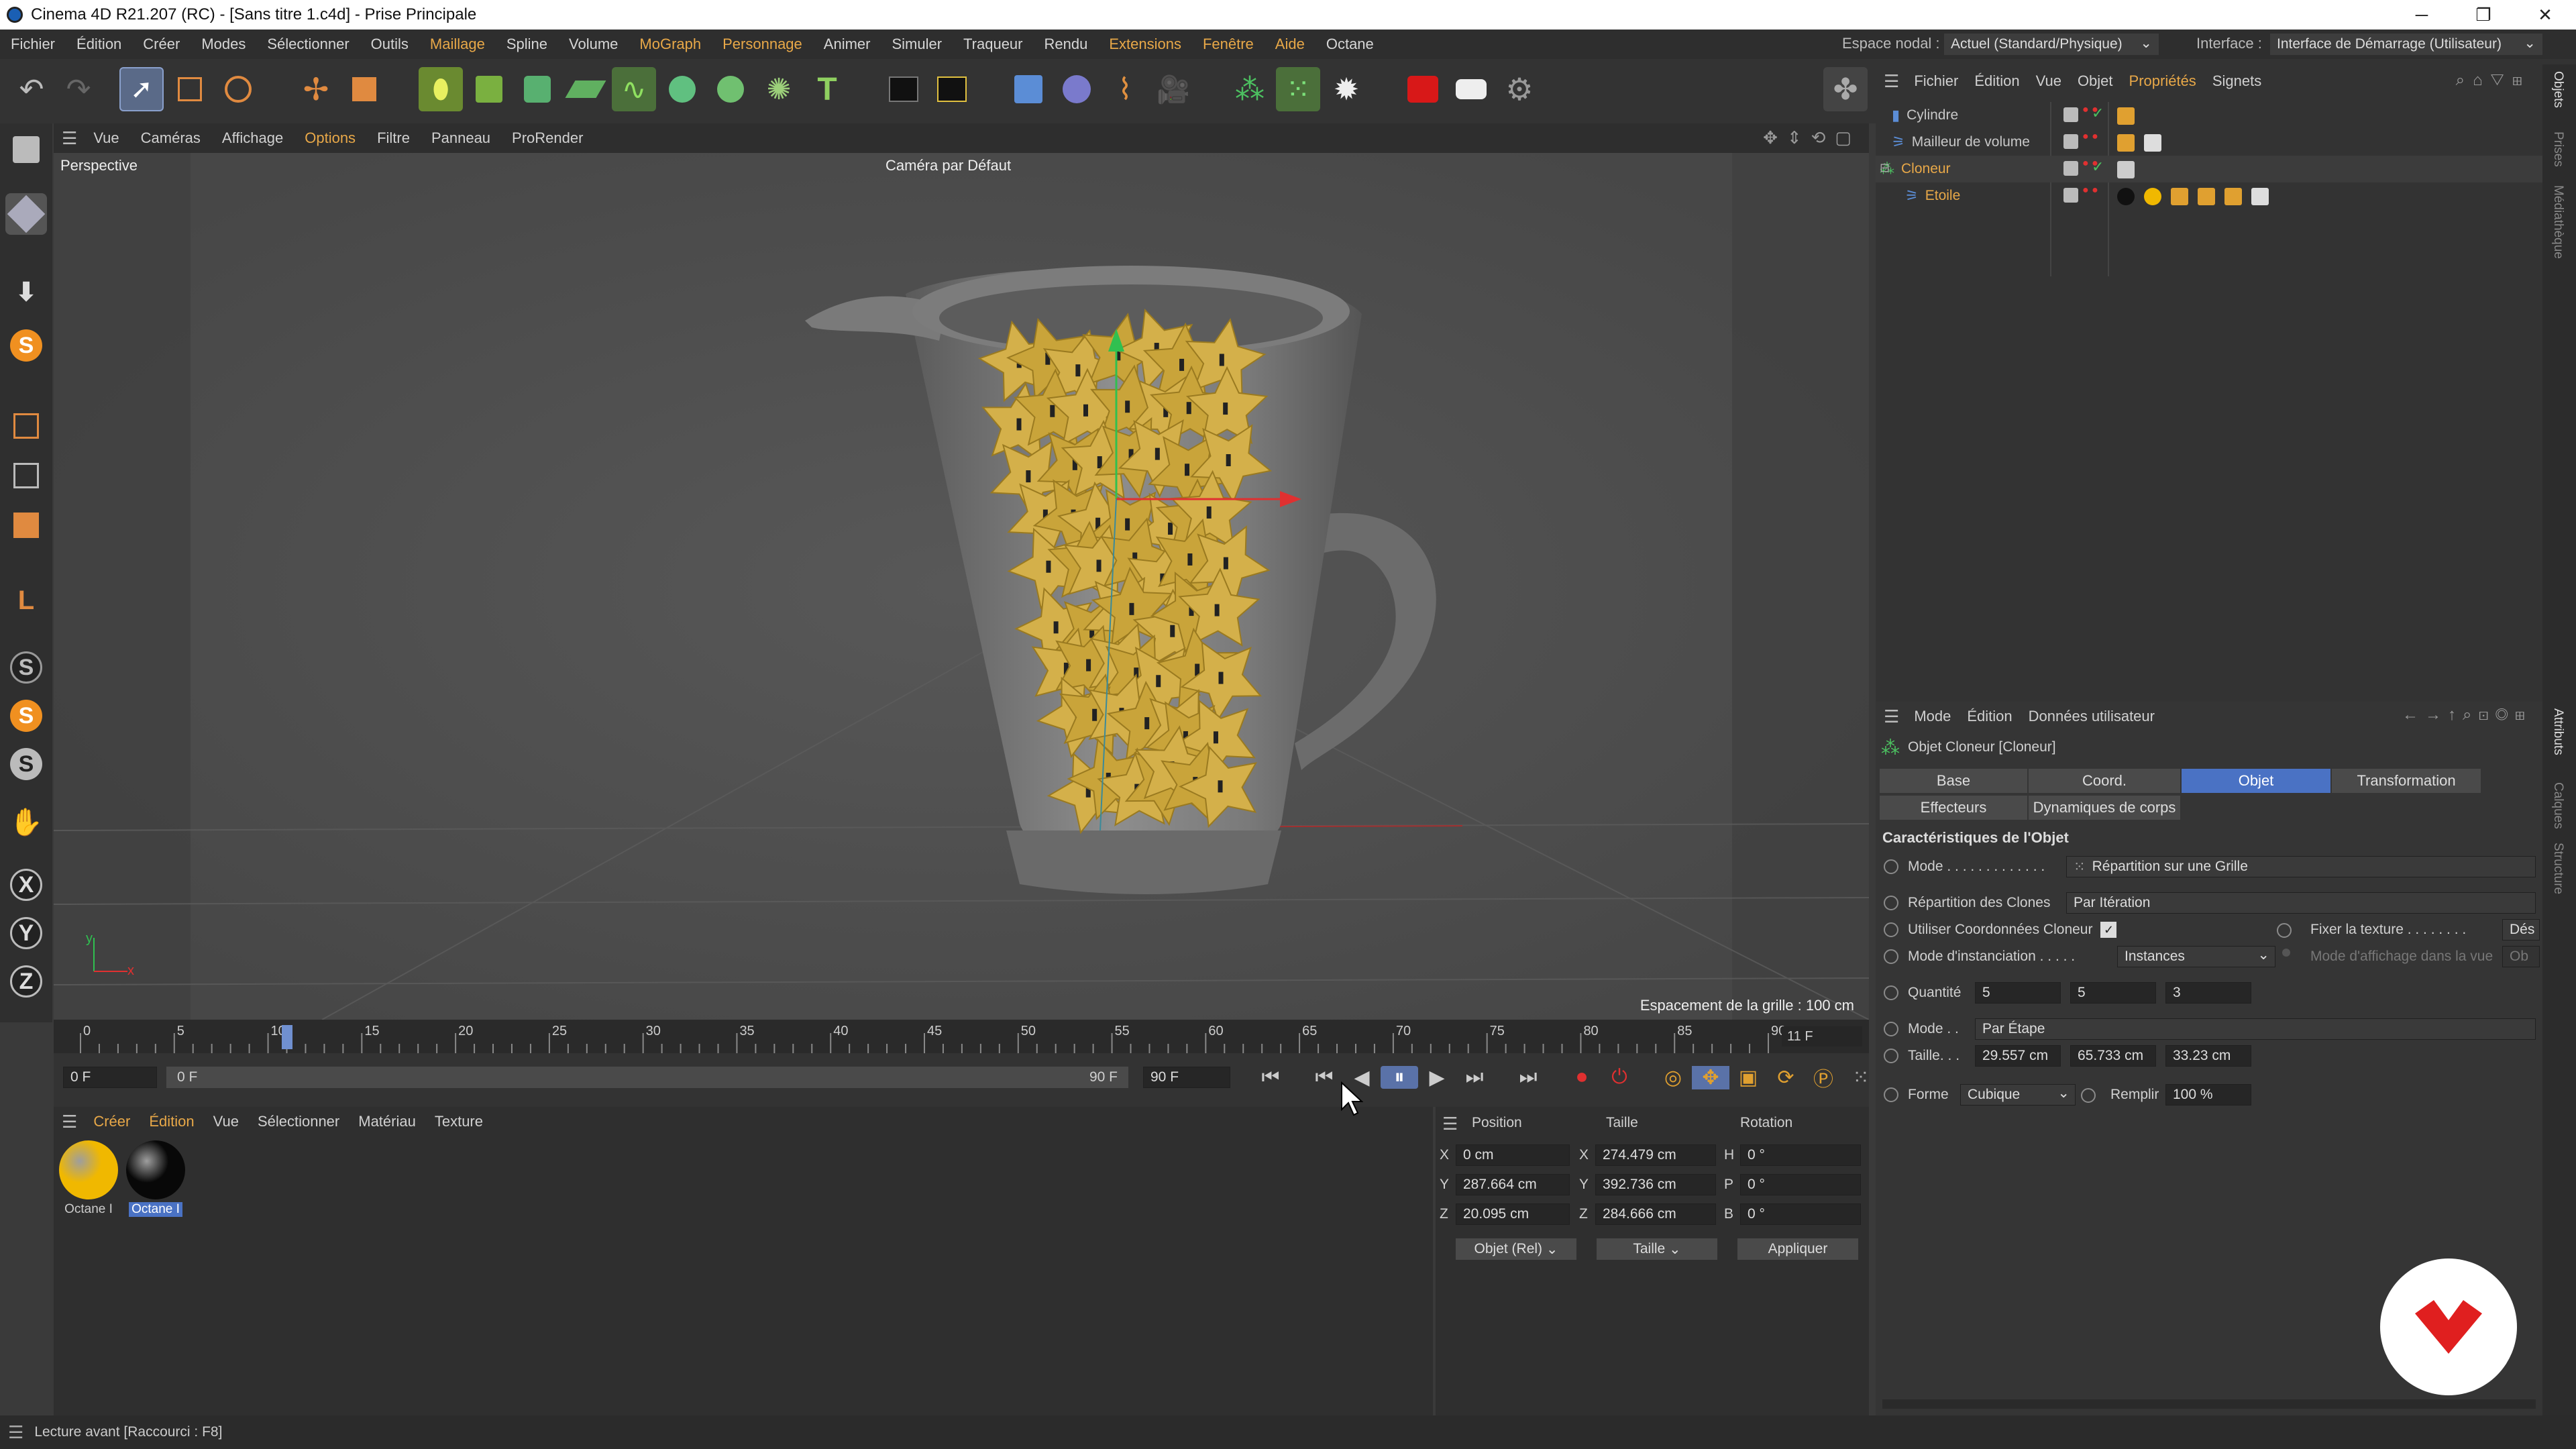 The width and height of the screenshot is (2576, 1449). What do you see at coordinates (1298, 89) in the screenshot?
I see `mograph-matrix-button: ⁙` at bounding box center [1298, 89].